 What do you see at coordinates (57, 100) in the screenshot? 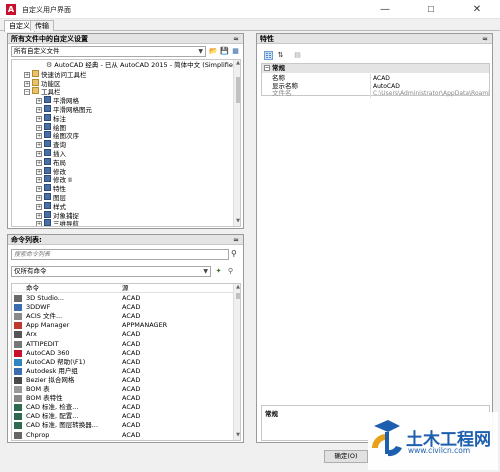
I see `tree-item: + 平滑网格` at bounding box center [57, 100].